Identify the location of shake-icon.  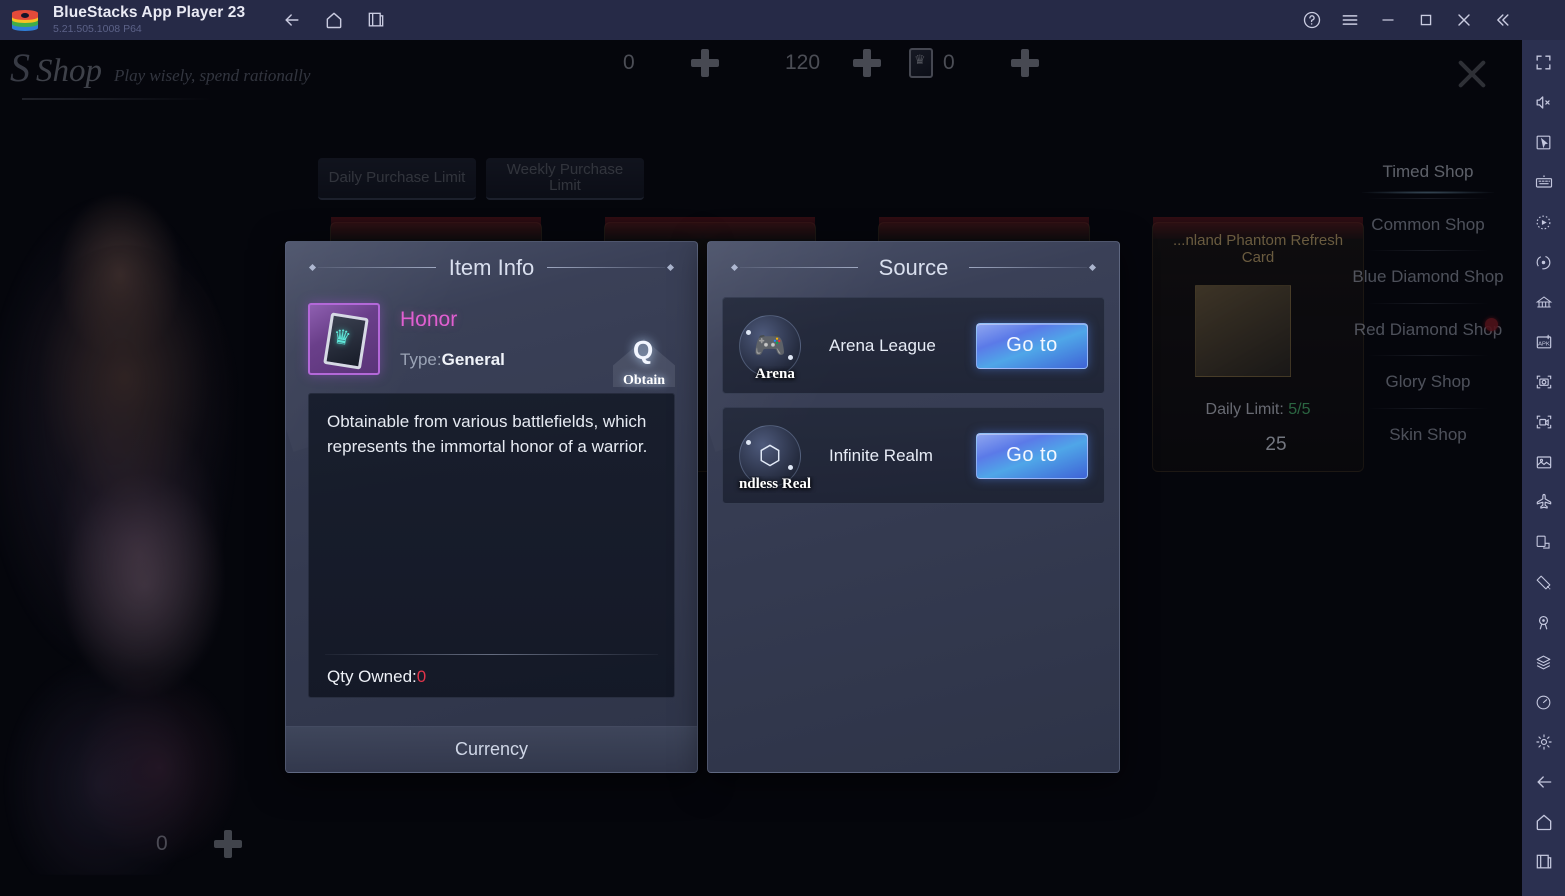
(1543, 582).